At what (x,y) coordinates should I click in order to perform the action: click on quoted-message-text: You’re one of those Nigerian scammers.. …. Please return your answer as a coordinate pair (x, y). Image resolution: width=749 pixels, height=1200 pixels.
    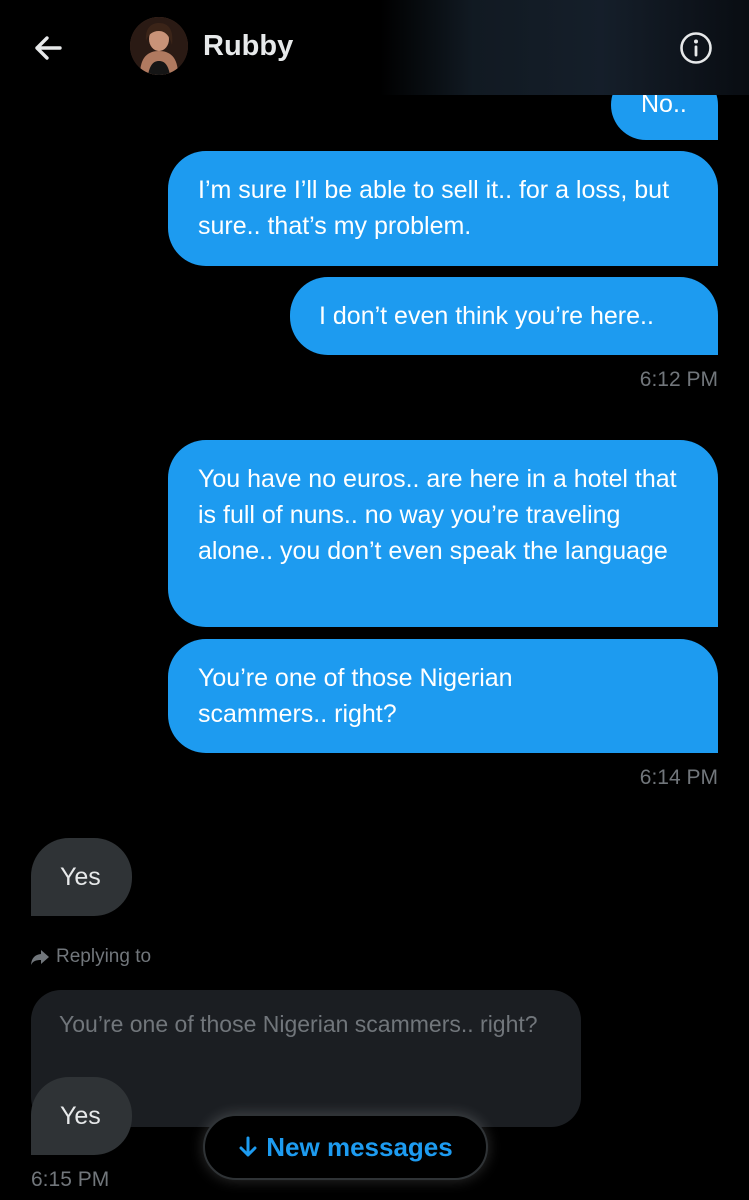
    Looking at the image, I should click on (298, 1024).